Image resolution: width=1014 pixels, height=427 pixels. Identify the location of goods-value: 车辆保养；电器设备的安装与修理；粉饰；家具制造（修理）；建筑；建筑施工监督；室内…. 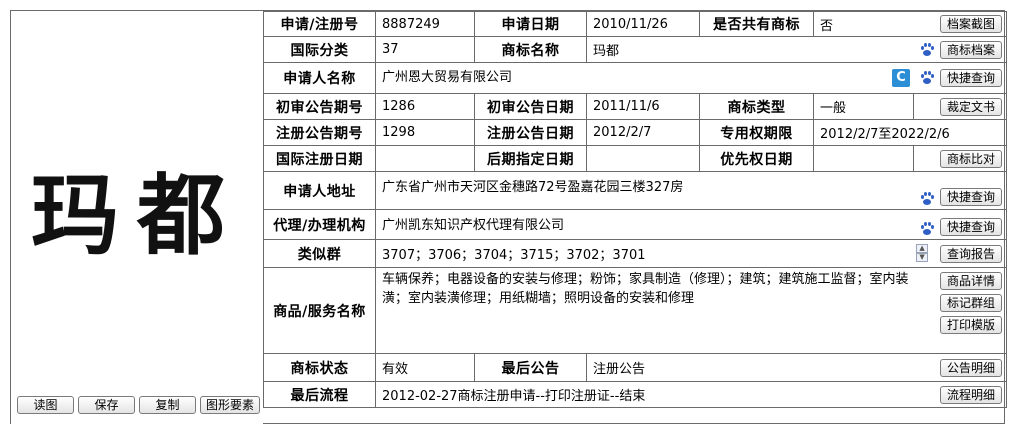
(645, 289).